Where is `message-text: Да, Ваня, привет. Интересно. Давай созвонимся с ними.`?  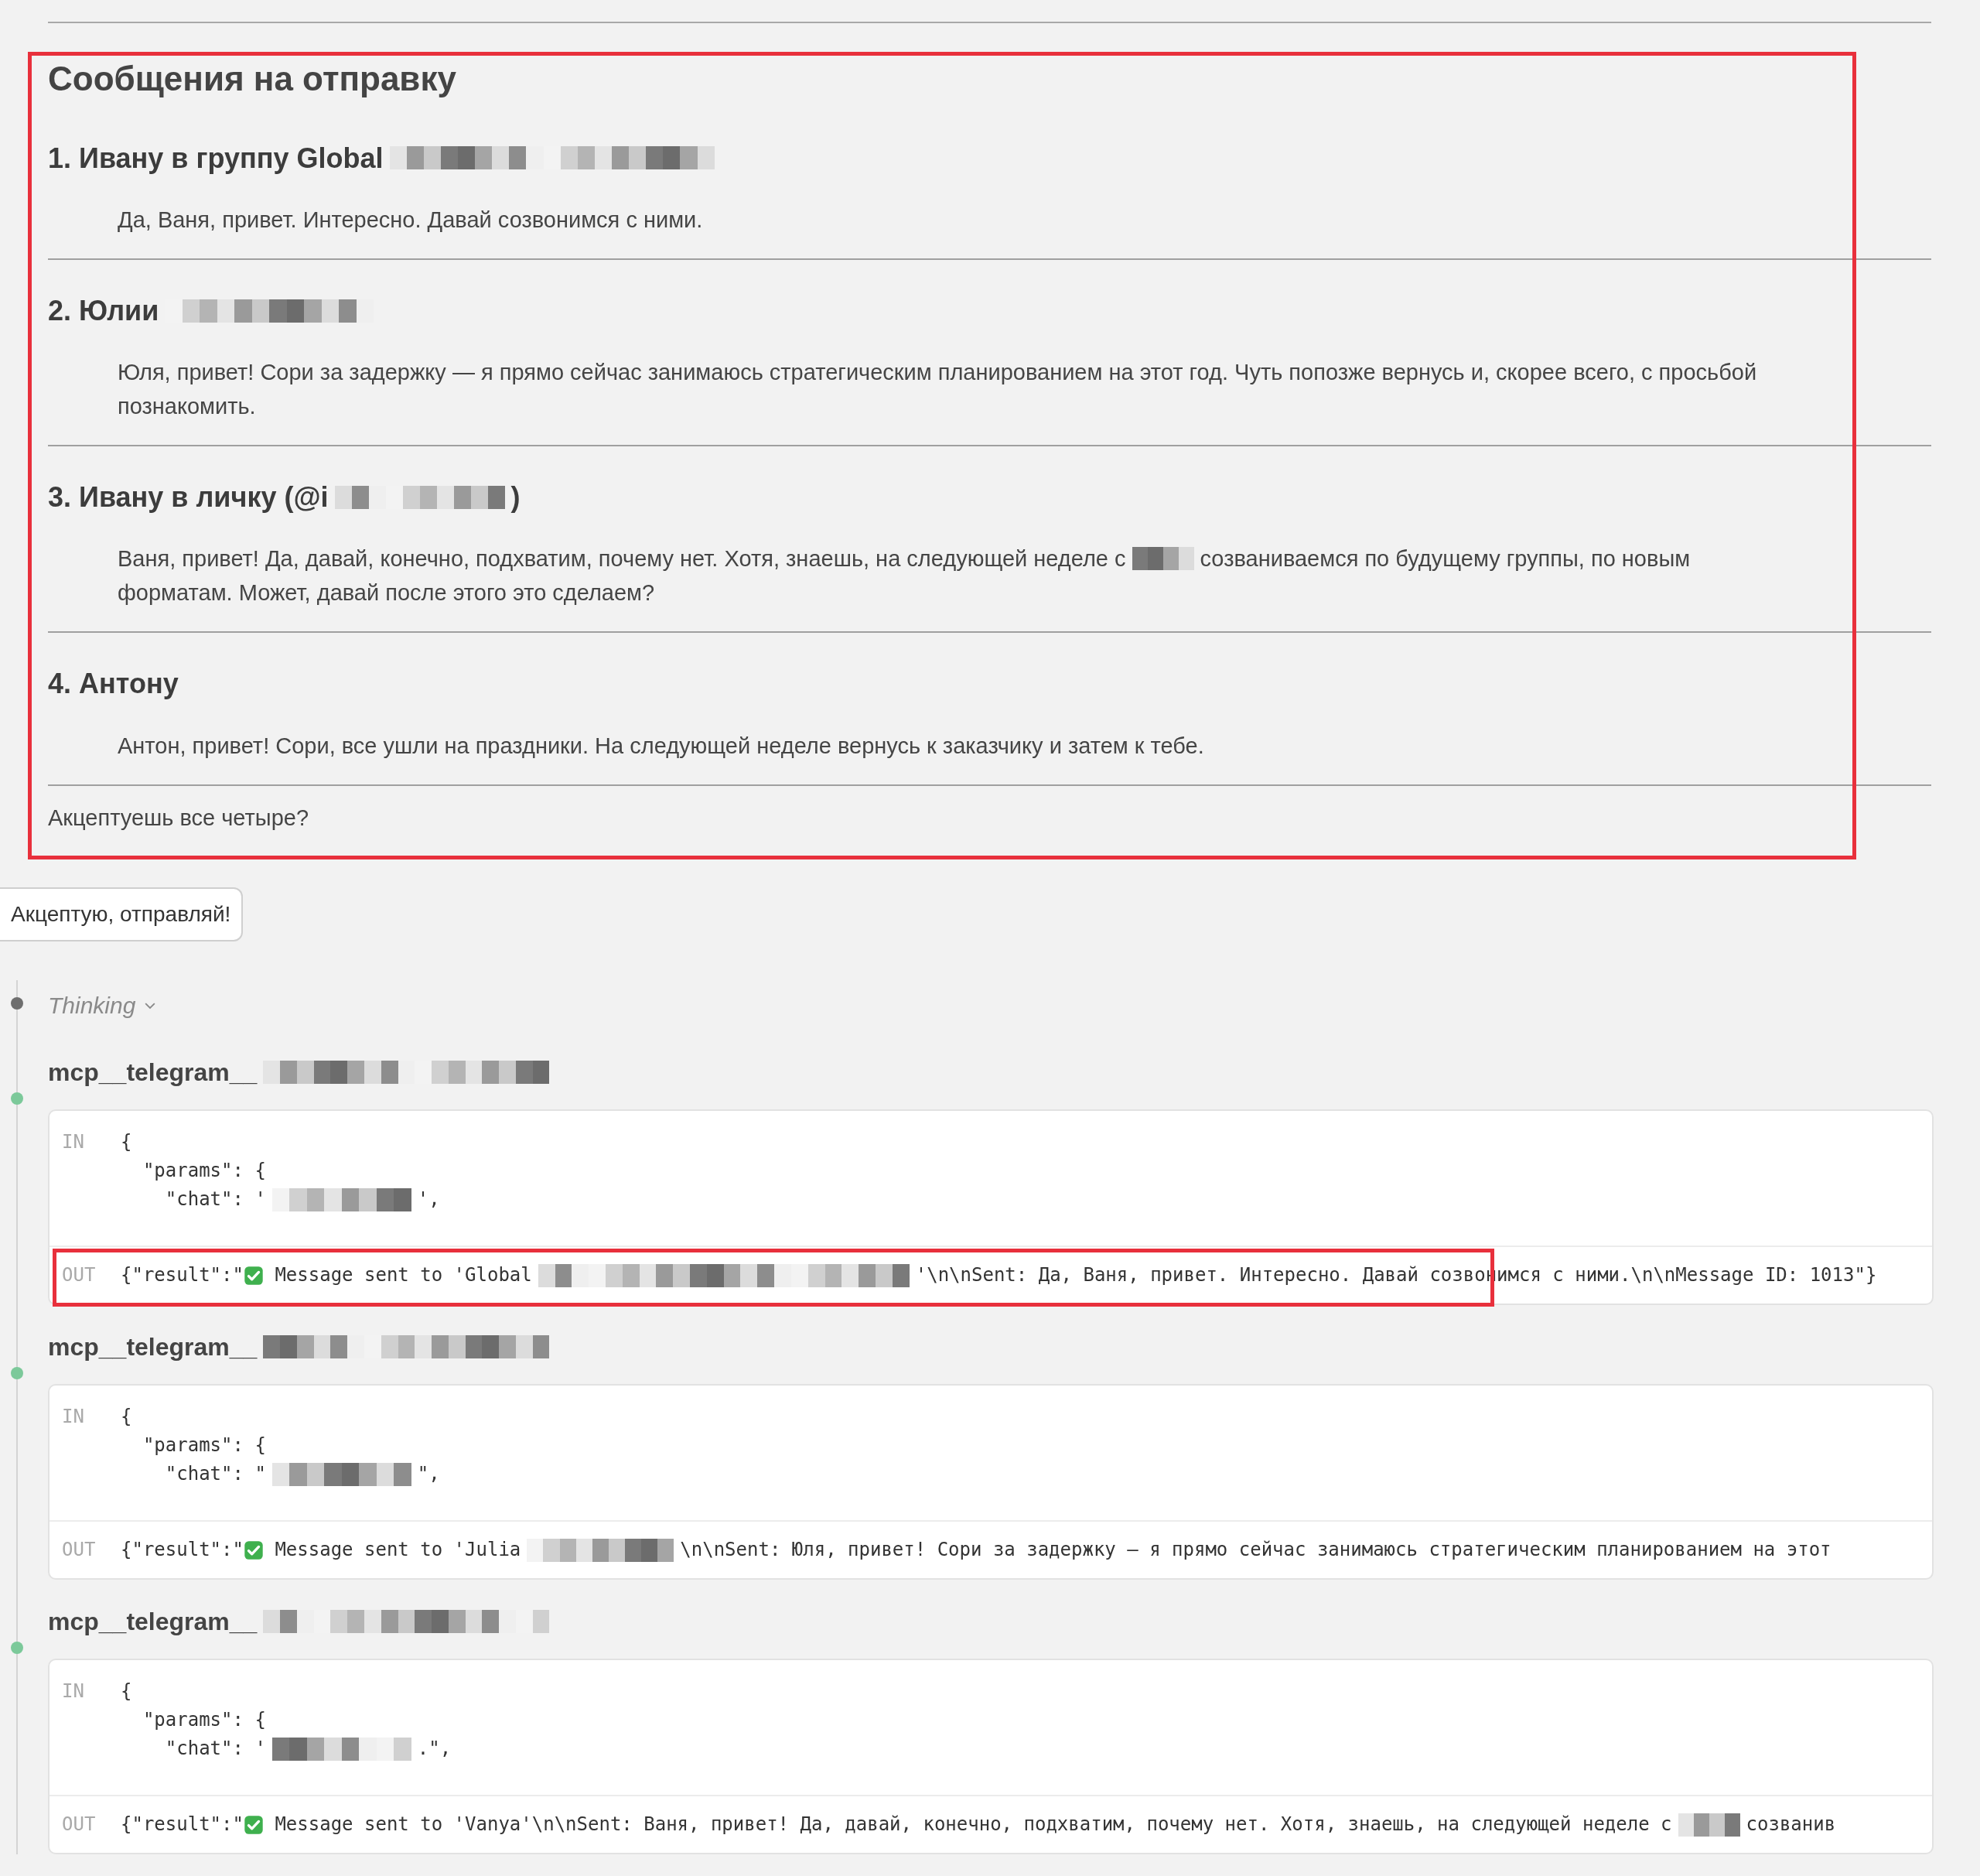 message-text: Да, Ваня, привет. Интересно. Давай созвонимся с ними. is located at coordinates (411, 219).